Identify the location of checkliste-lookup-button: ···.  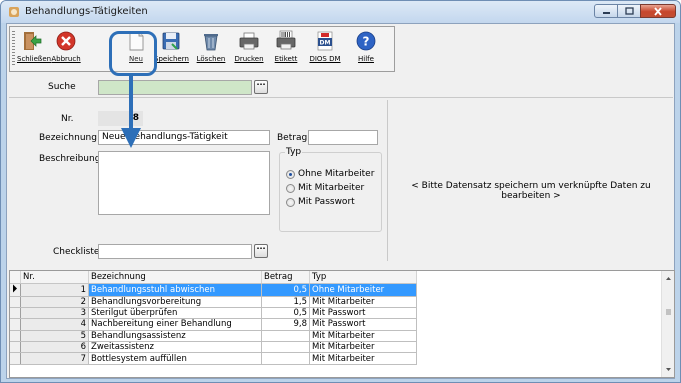
(261, 251).